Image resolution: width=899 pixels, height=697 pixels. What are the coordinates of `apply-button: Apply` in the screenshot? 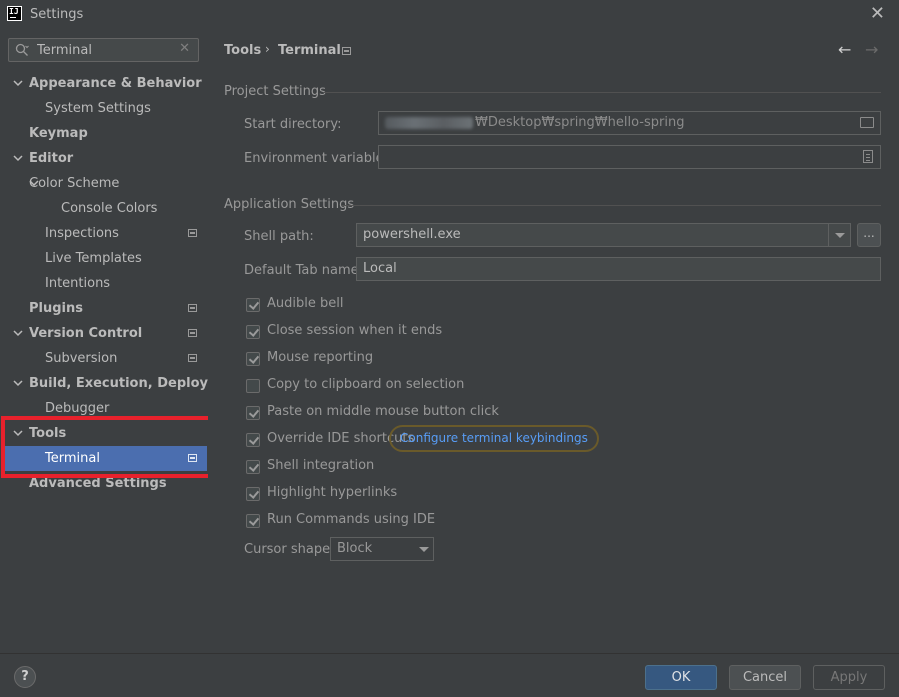 It's located at (849, 677).